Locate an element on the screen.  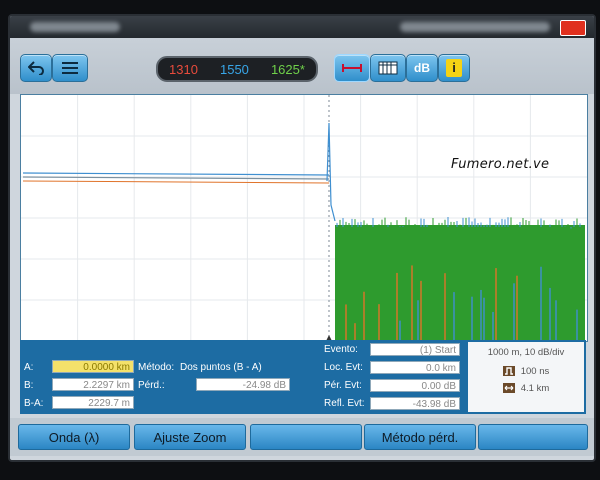
back-button is located at coordinates (36, 68).